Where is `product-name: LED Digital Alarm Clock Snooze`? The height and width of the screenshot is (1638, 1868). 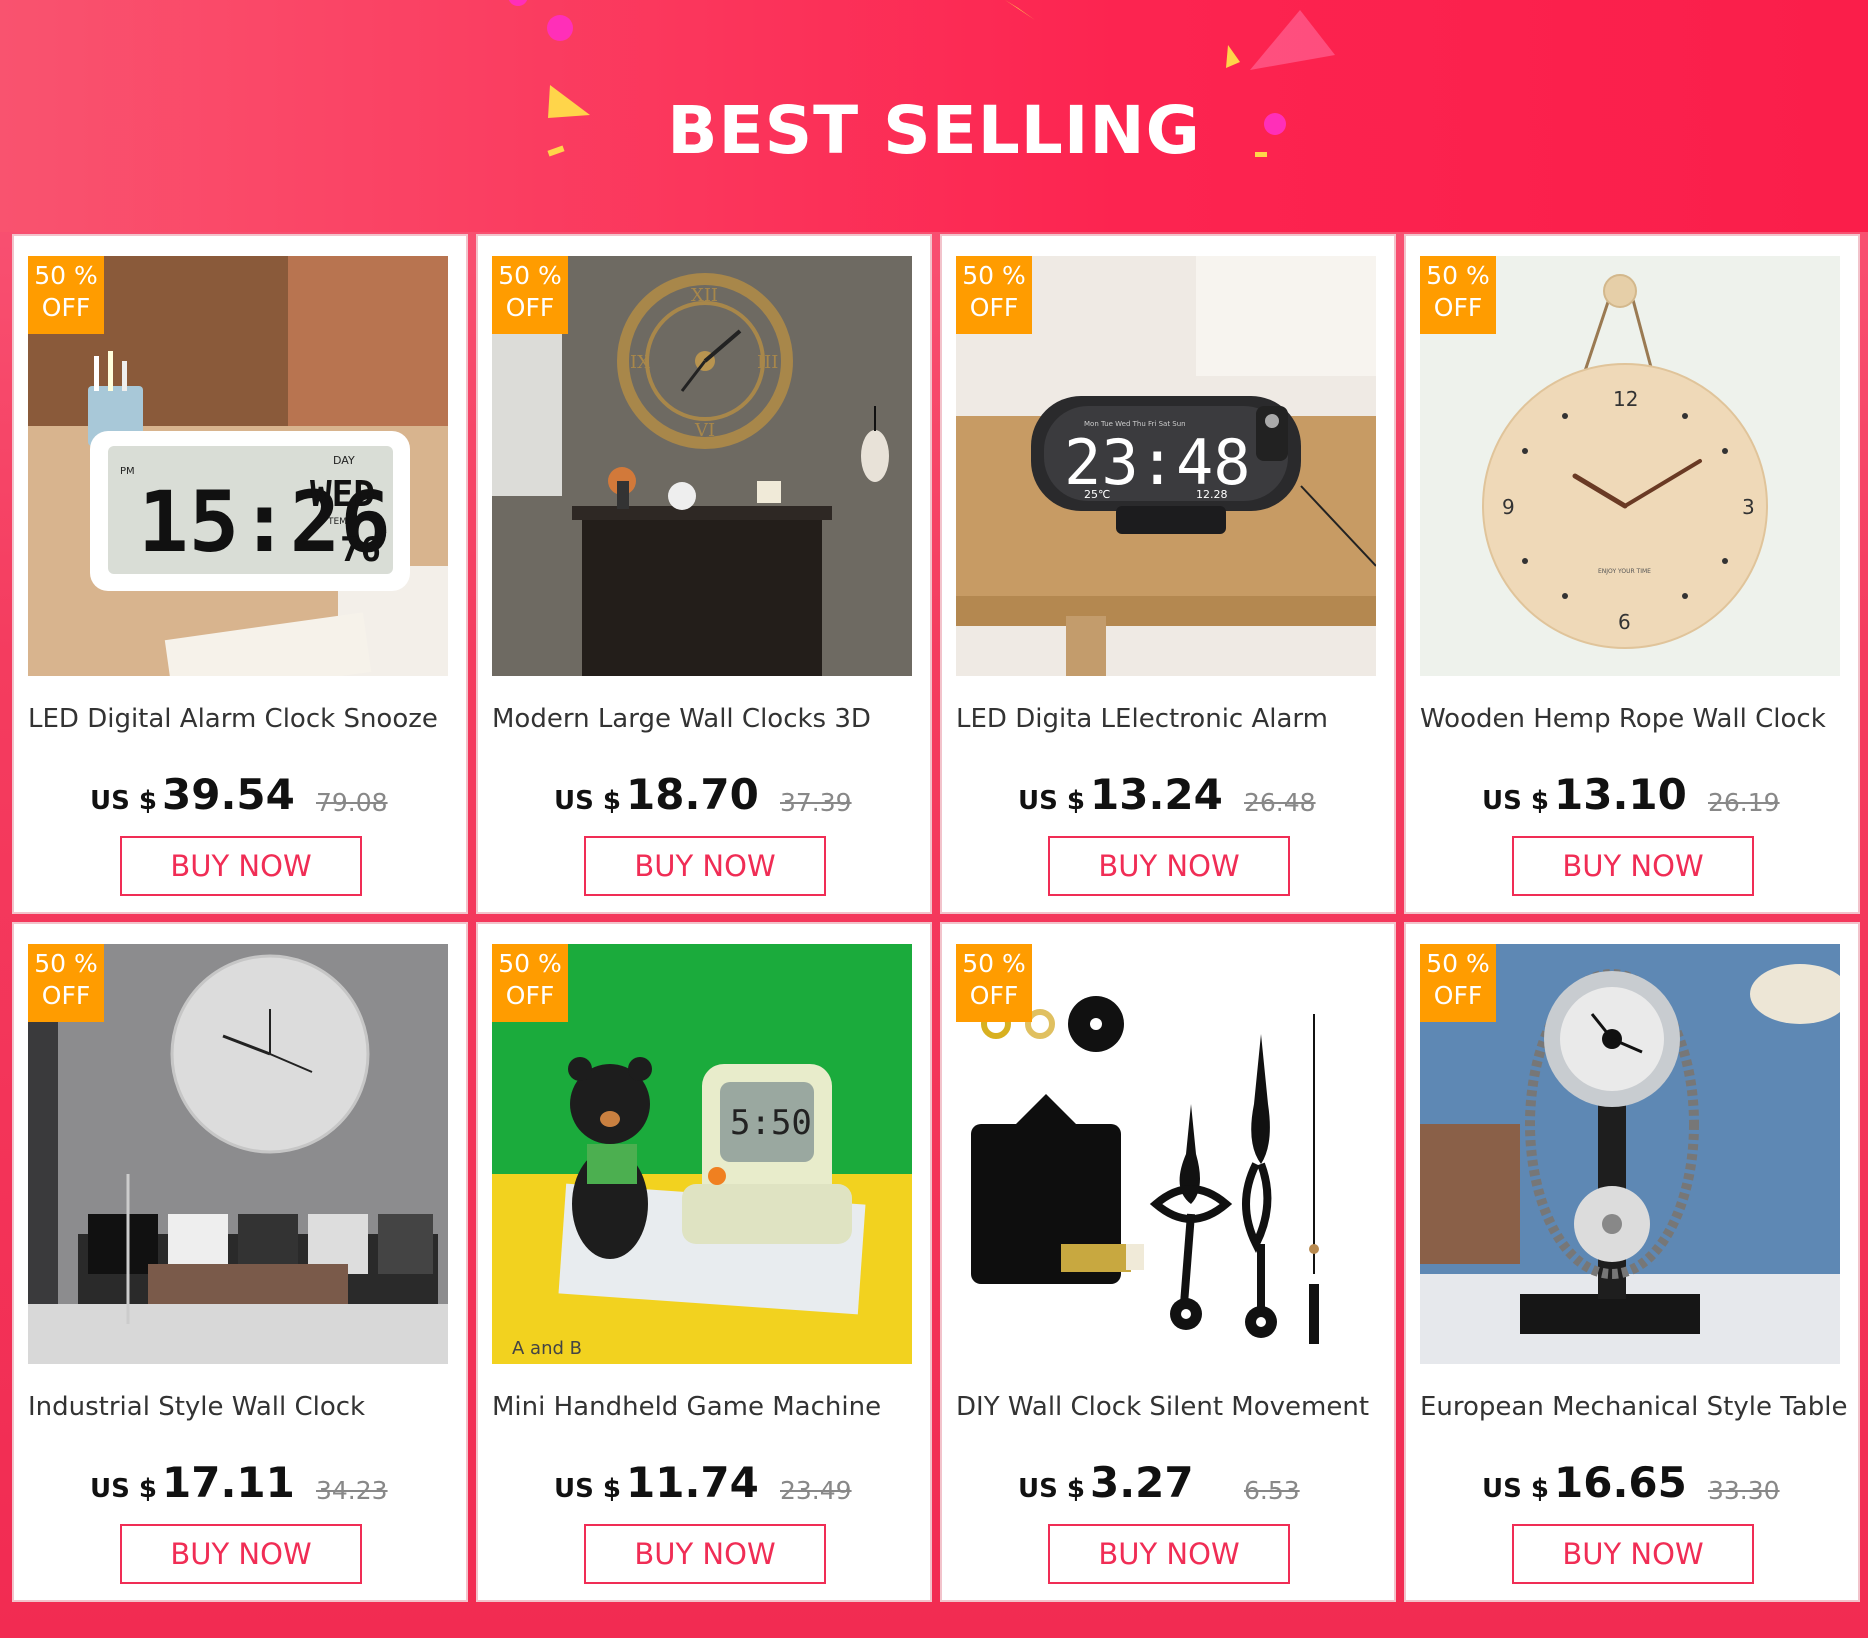 product-name: LED Digital Alarm Clock Snooze is located at coordinates (243, 719).